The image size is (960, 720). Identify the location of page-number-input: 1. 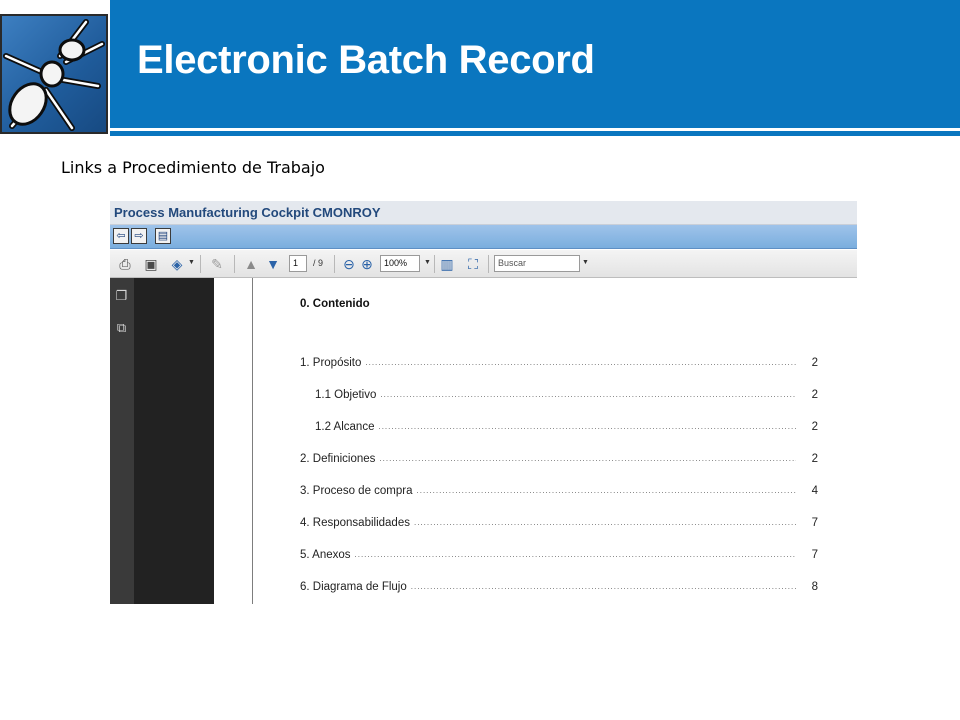
(298, 263).